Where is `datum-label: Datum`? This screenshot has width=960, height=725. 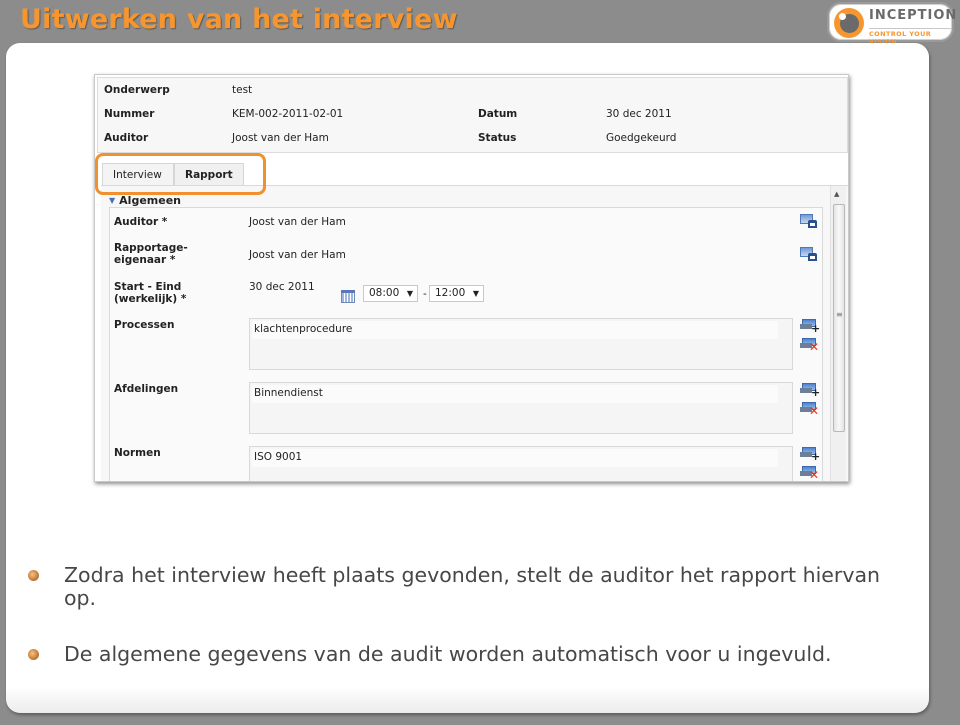
datum-label: Datum is located at coordinates (498, 114).